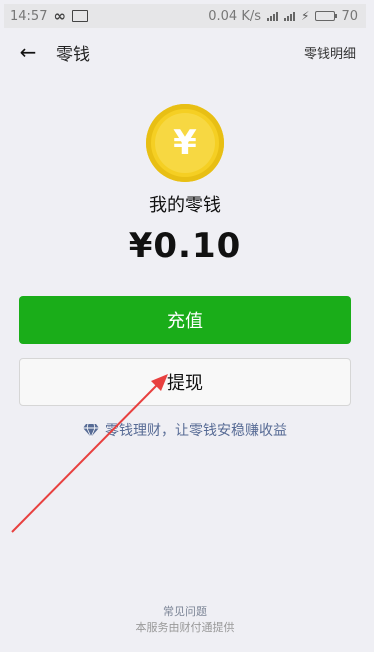 The width and height of the screenshot is (374, 652). I want to click on withdraw-button: 提现, so click(185, 382).